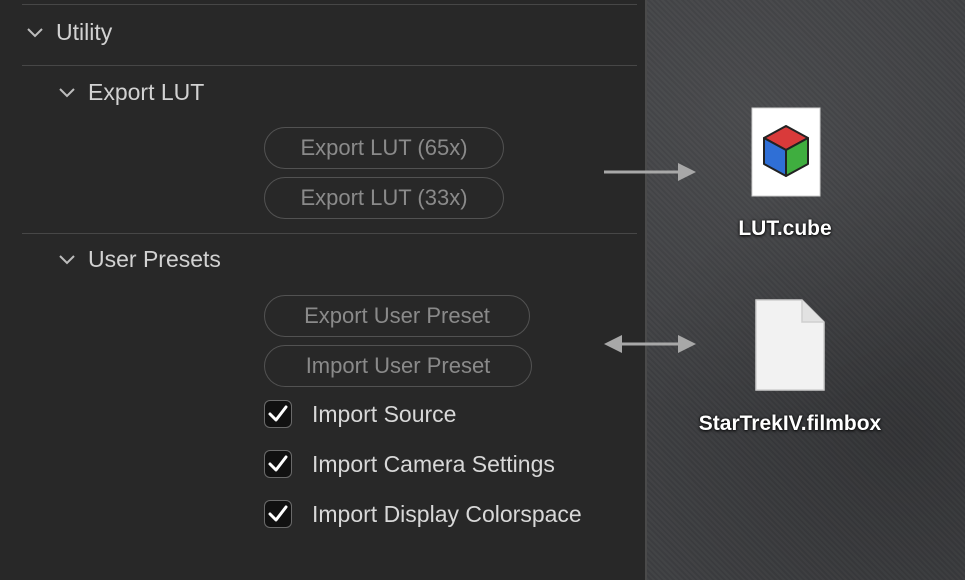 This screenshot has width=965, height=580. Describe the element at coordinates (84, 31) in the screenshot. I see `section-utility-title: Utility` at that location.